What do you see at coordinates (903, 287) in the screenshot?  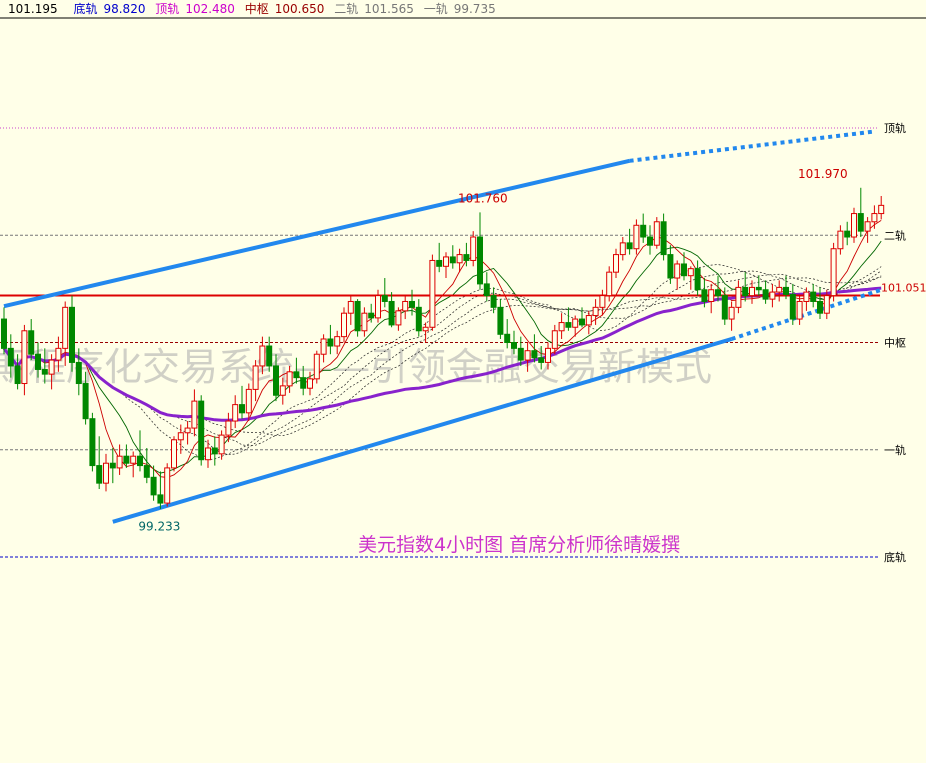 I see `support-line-label: 101.051` at bounding box center [903, 287].